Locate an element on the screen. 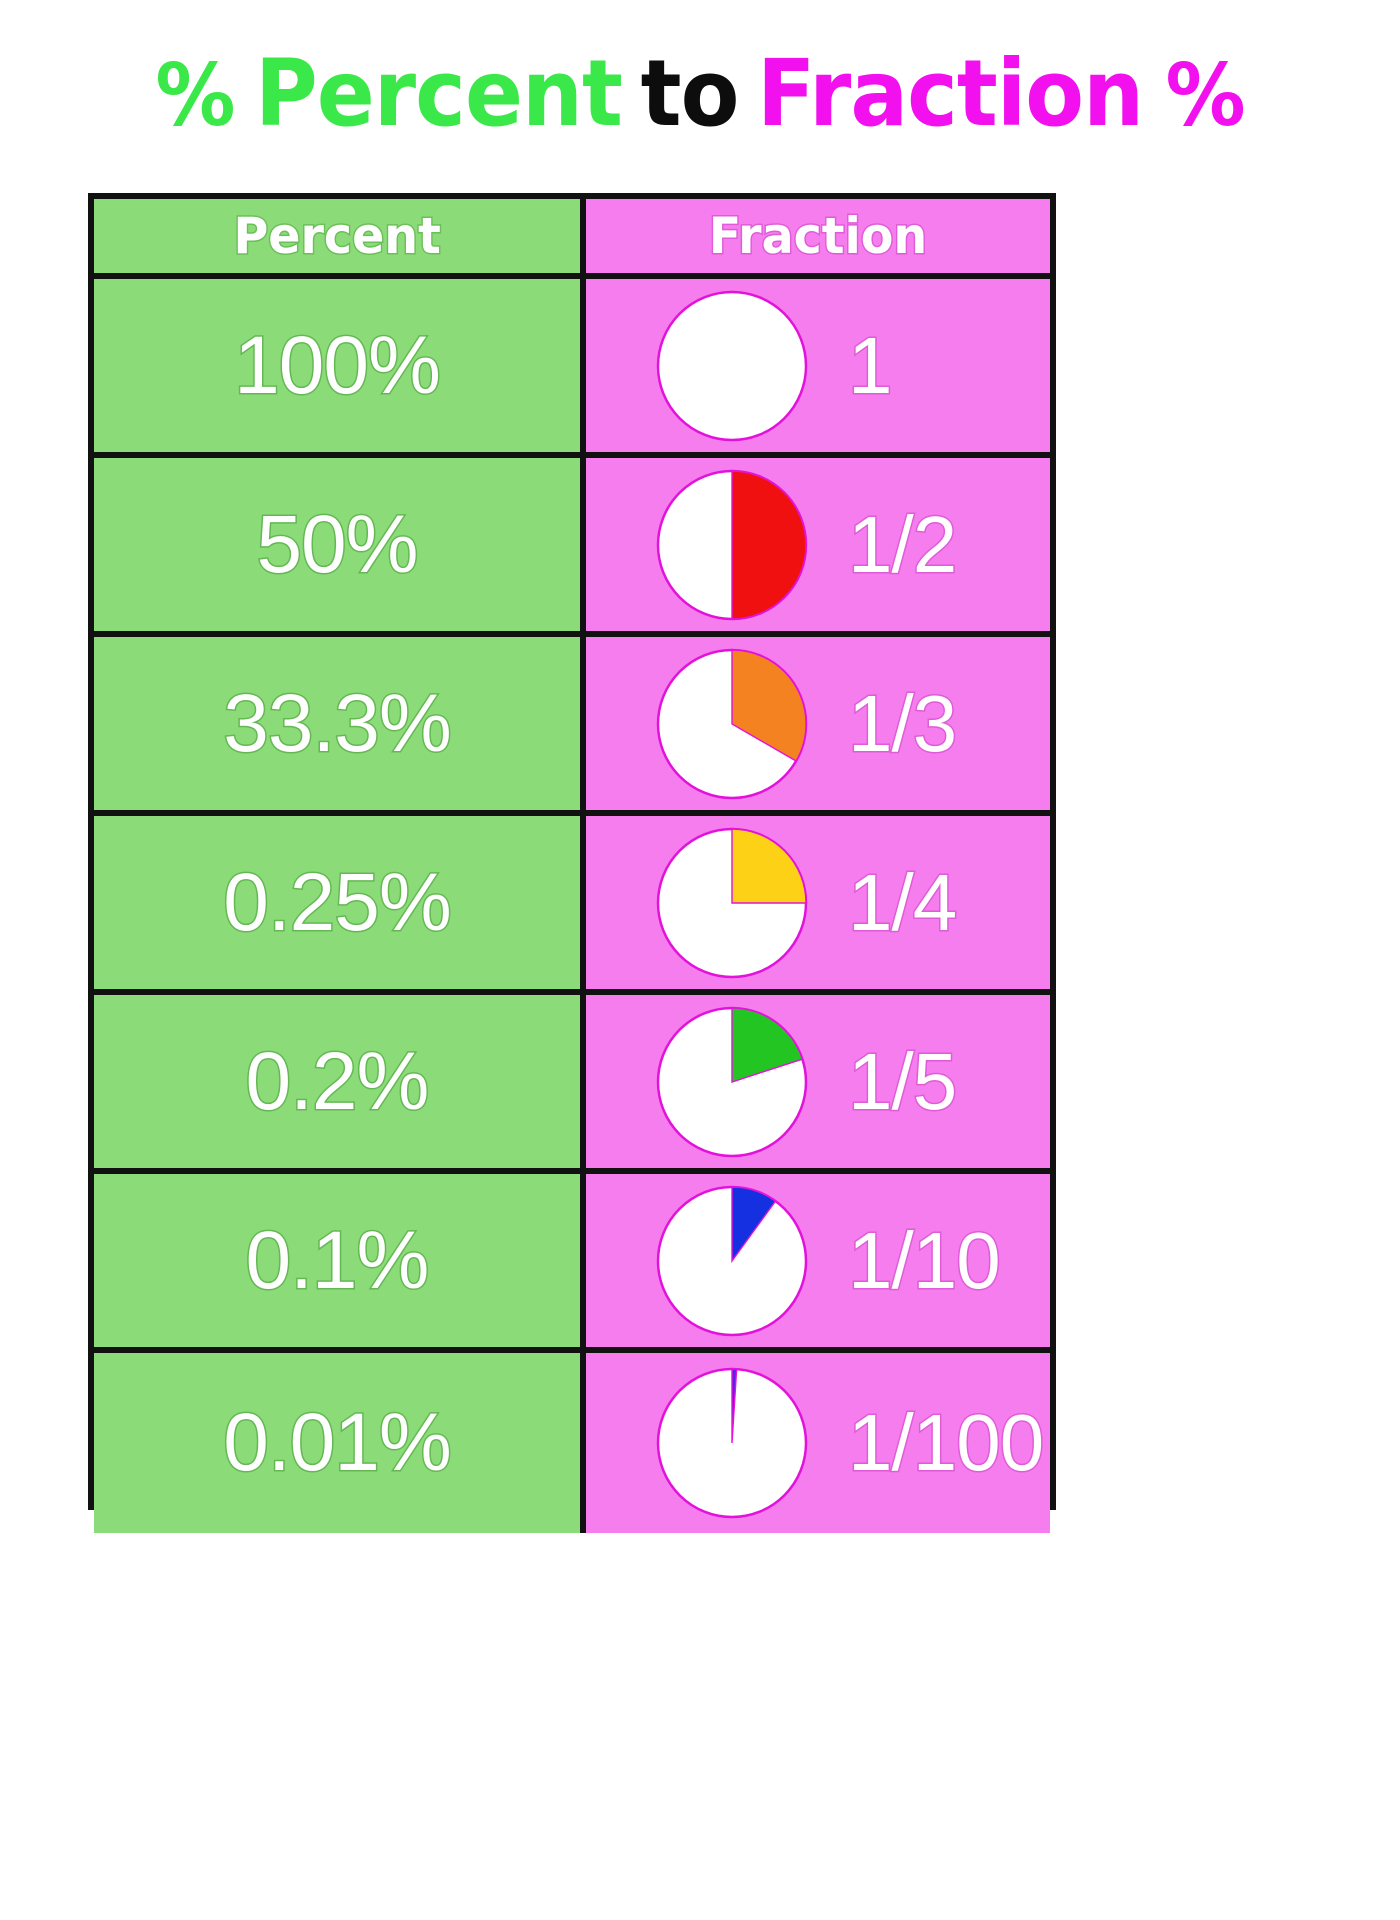 This screenshot has width=1400, height=1920. fraction-label: 1/10 is located at coordinates (925, 1260).